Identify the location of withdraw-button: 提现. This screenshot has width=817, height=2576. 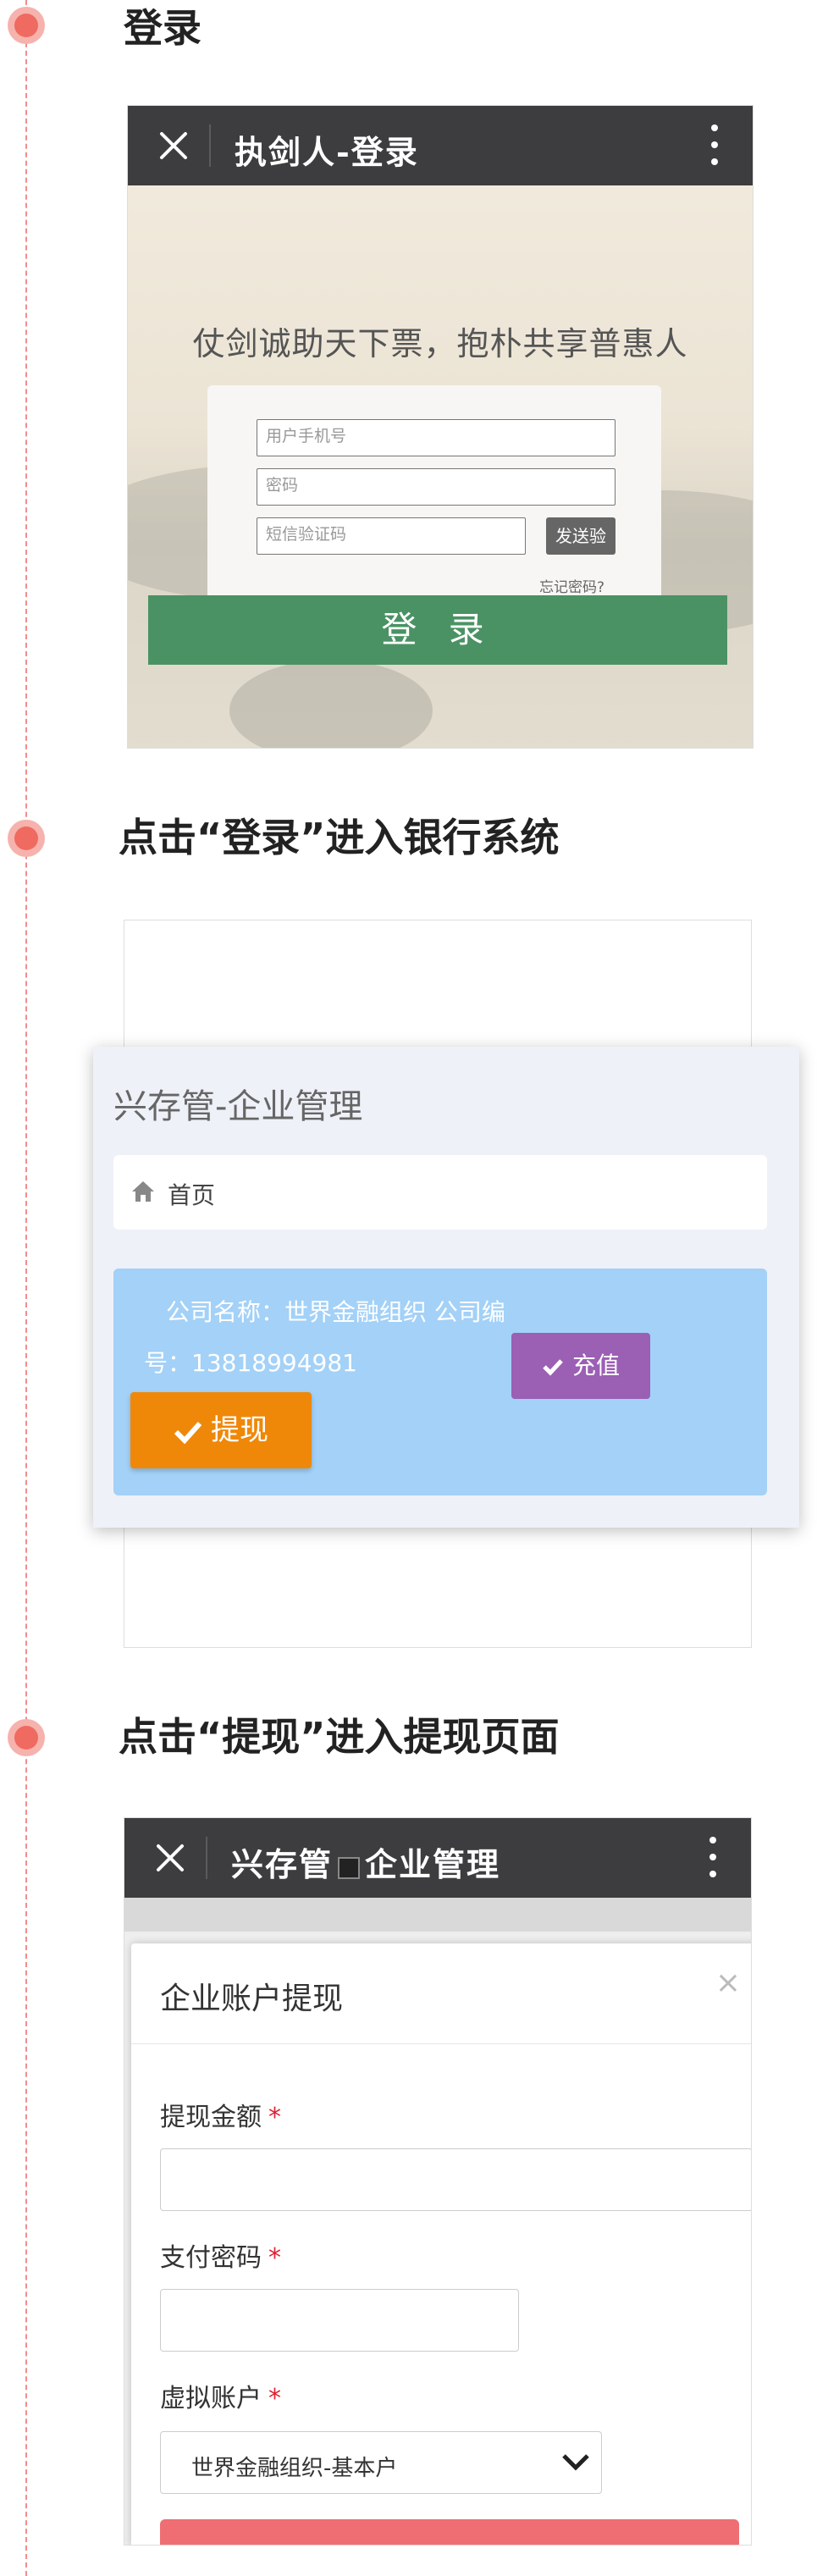
(221, 1430).